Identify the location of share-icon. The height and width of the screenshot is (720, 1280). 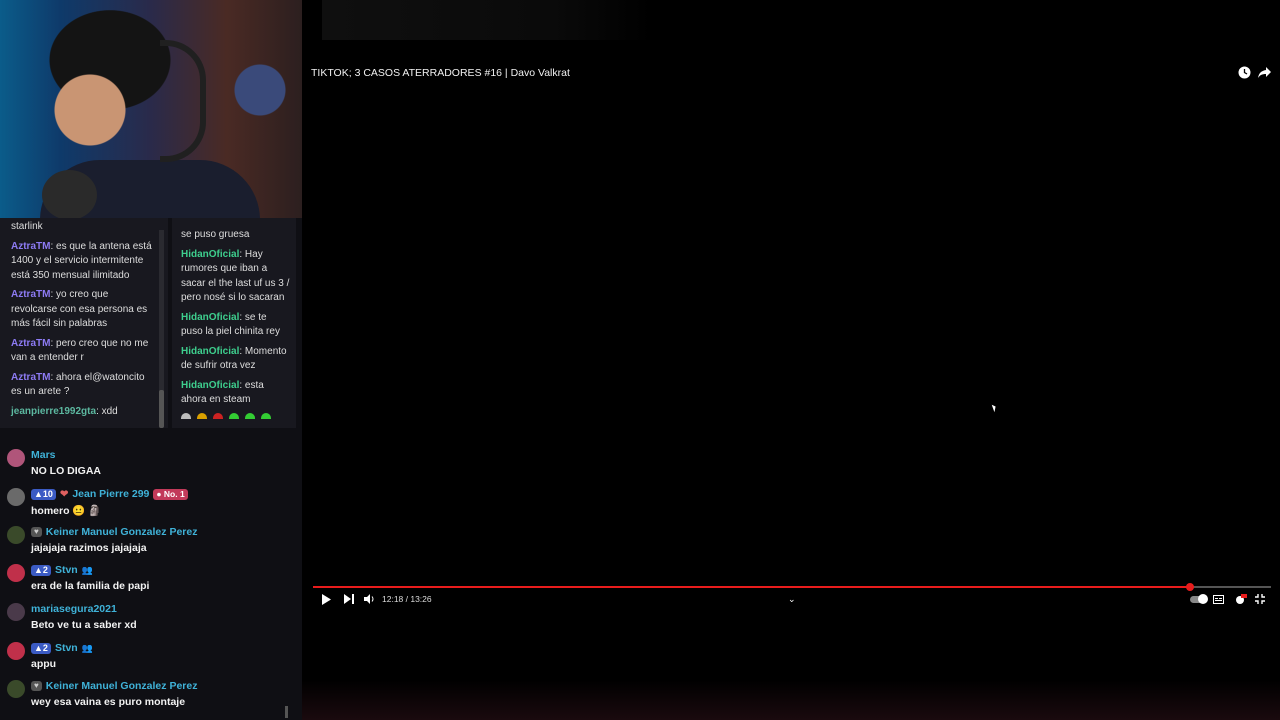
(1265, 73).